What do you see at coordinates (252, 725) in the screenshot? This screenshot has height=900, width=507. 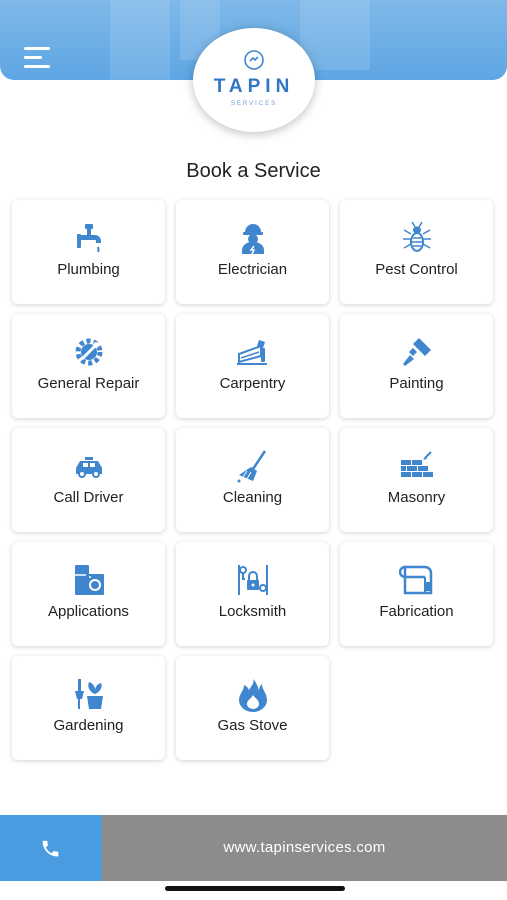 I see `service-label: Gas Stove` at bounding box center [252, 725].